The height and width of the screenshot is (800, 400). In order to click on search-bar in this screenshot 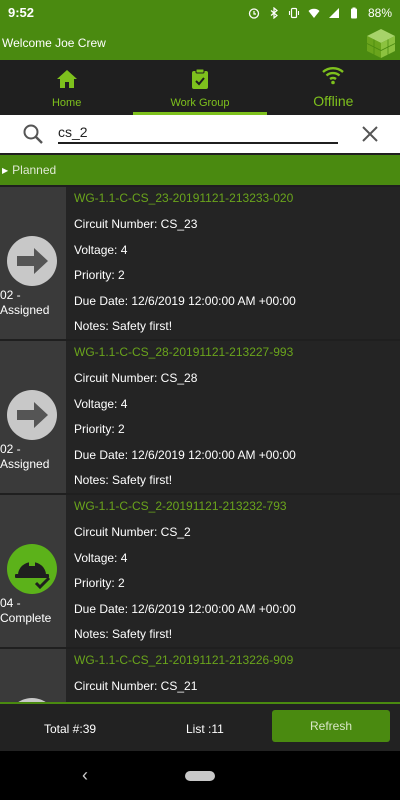, I will do `click(200, 134)`.